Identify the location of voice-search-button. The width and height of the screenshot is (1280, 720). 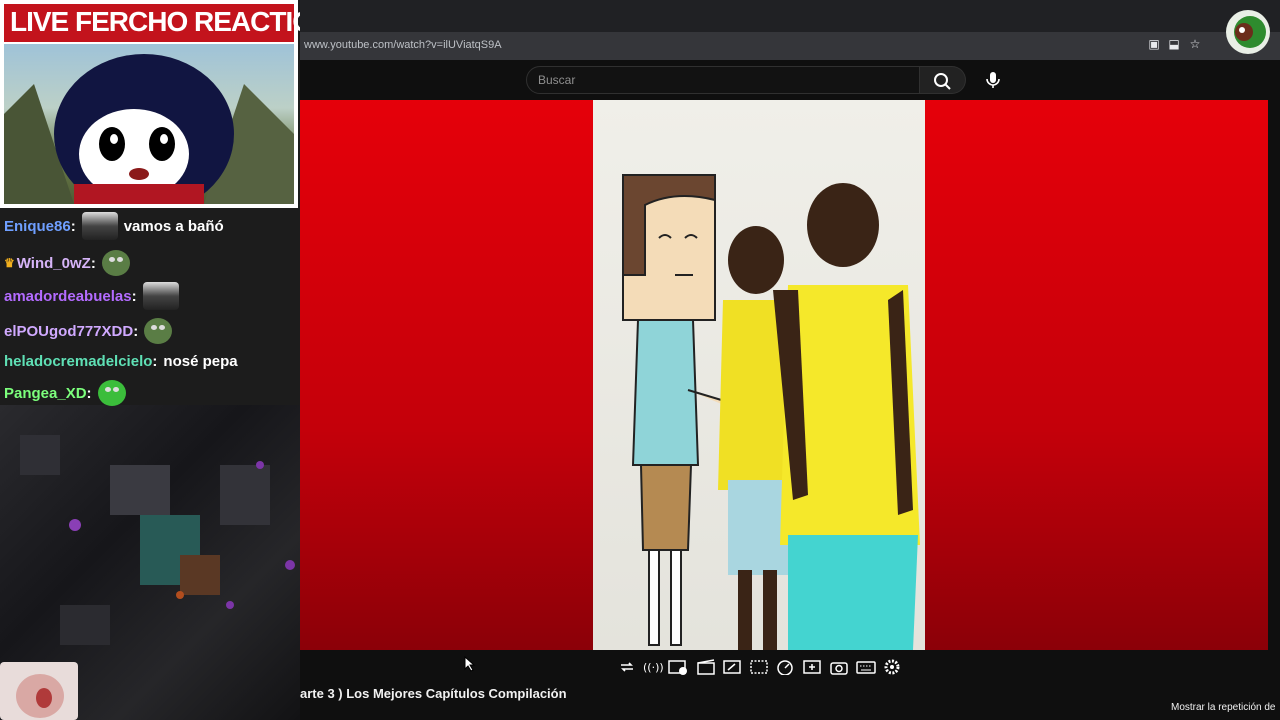
(993, 80).